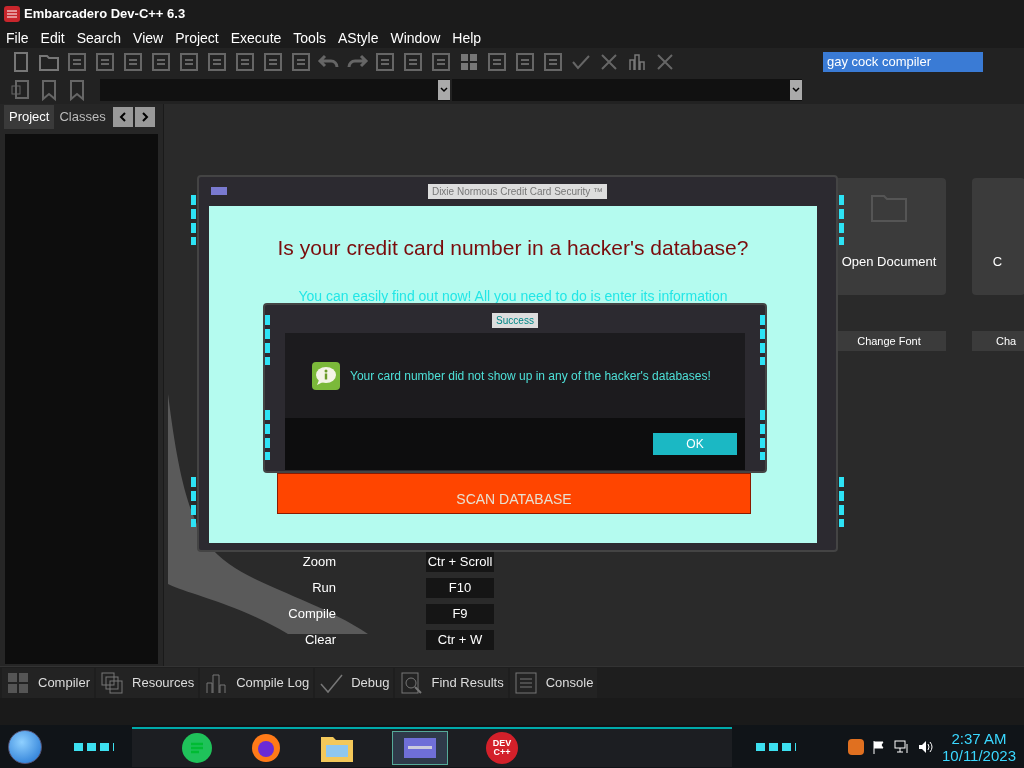 The width and height of the screenshot is (1024, 768). What do you see at coordinates (144, 117) in the screenshot?
I see `chevron-right-icon` at bounding box center [144, 117].